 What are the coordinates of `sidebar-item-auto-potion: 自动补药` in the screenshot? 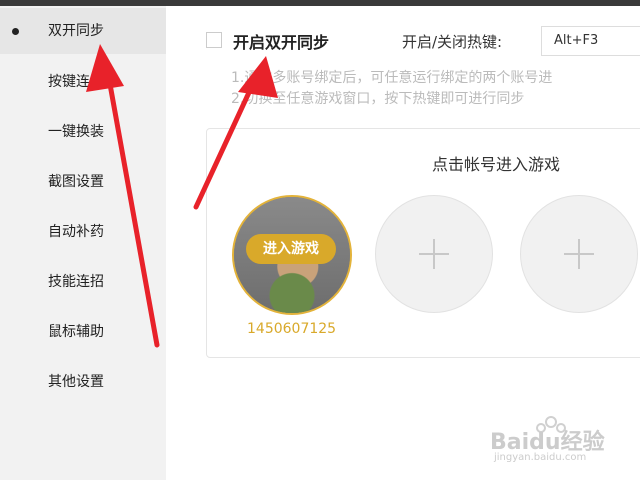 It's located at (83, 232).